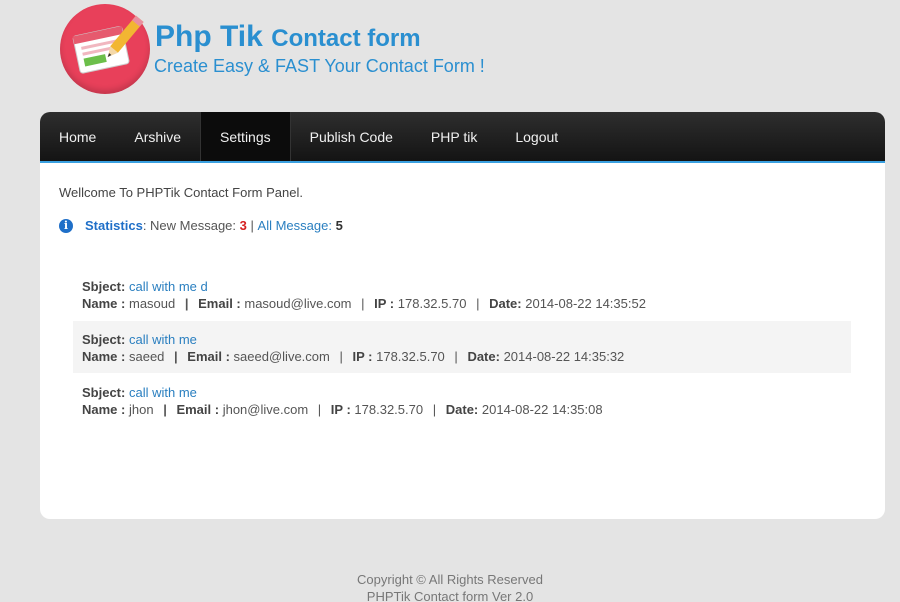  Describe the element at coordinates (105, 49) in the screenshot. I see `logo-form-pencil-icon` at that location.